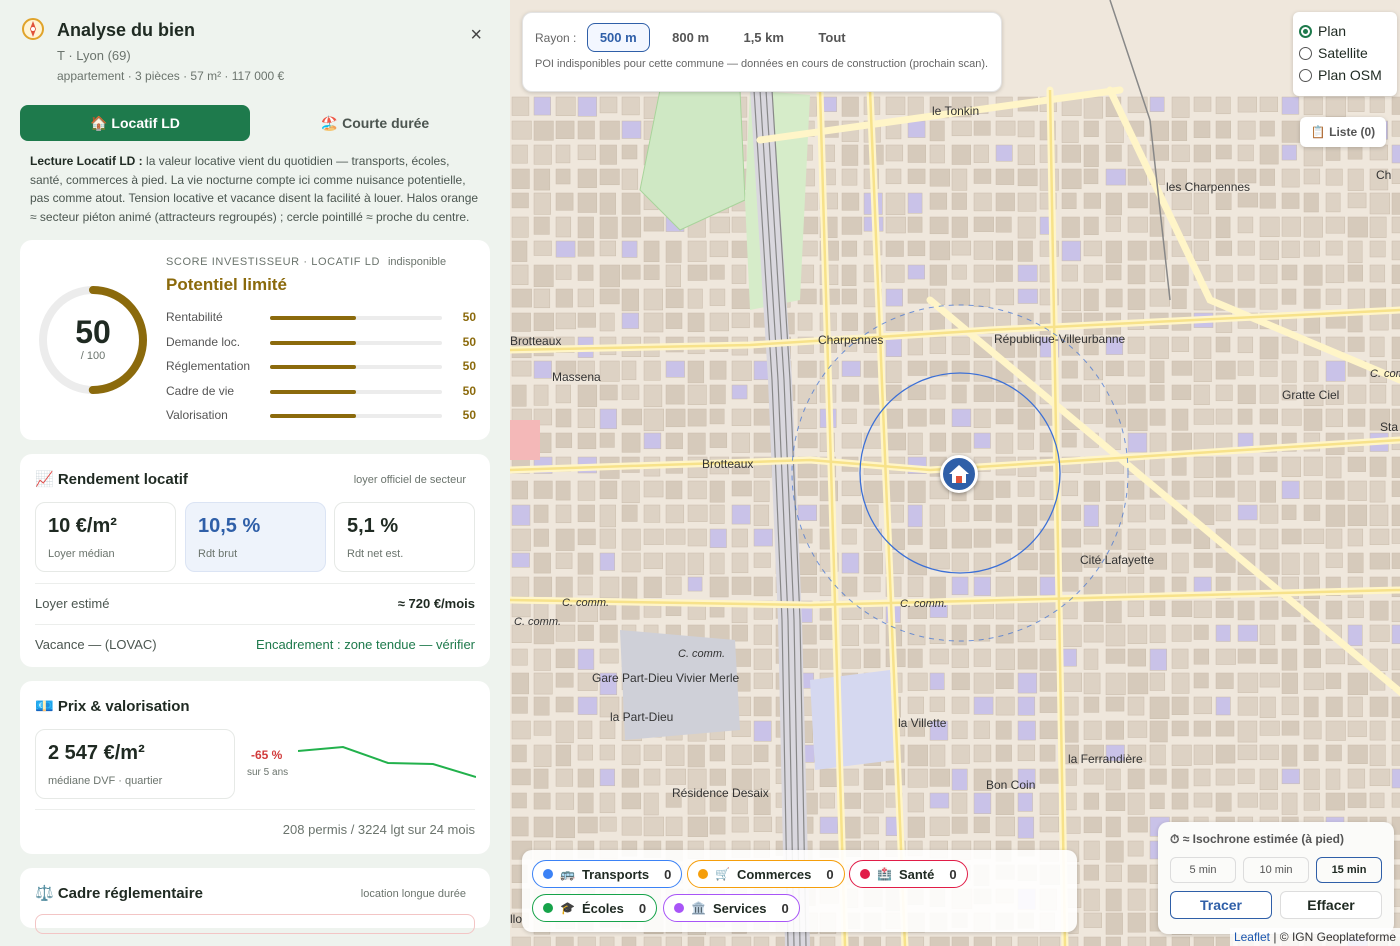 Image resolution: width=1400 pixels, height=946 pixels. Describe the element at coordinates (476, 35) in the screenshot. I see `close-icon: ×` at that location.